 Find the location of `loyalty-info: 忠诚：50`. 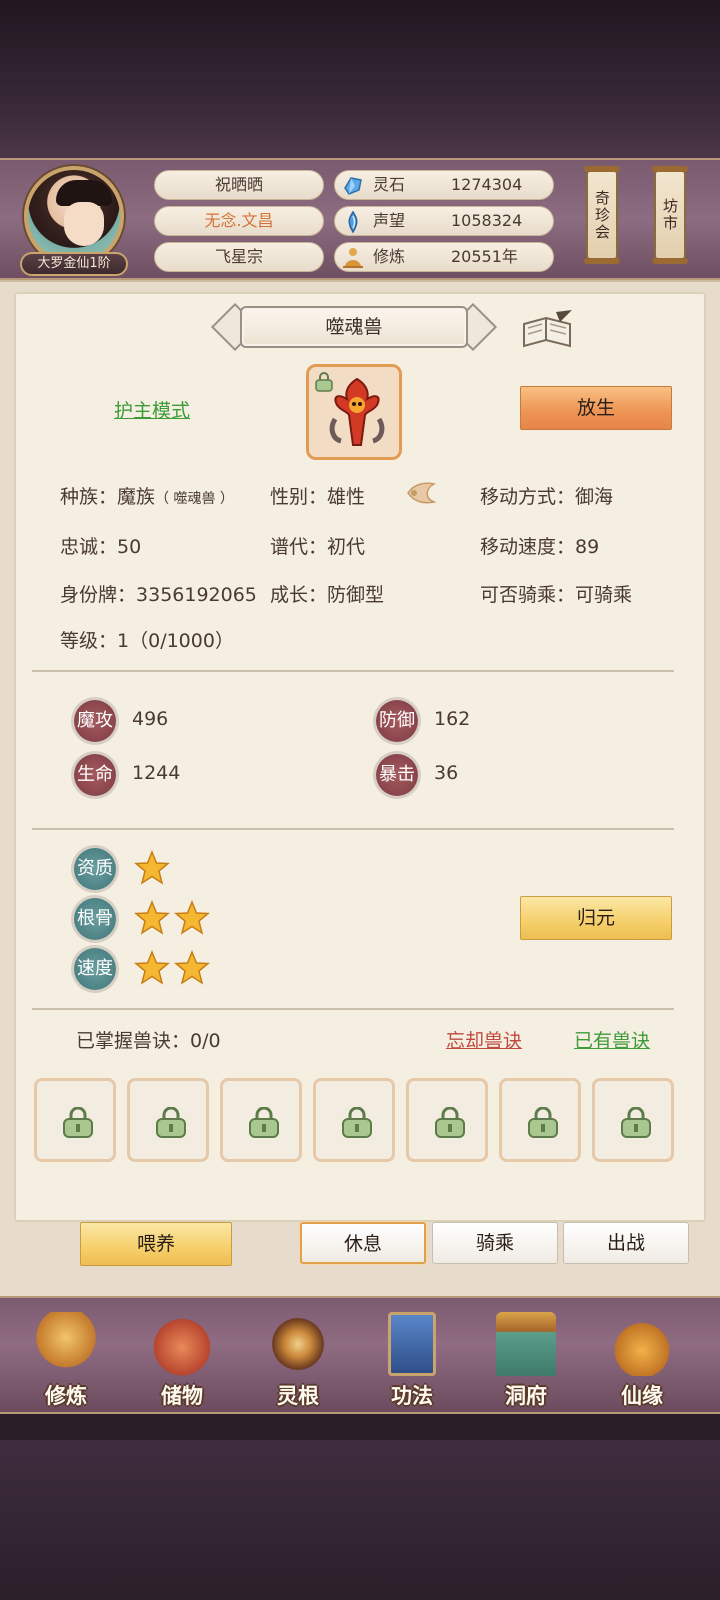

loyalty-info: 忠诚：50 is located at coordinates (101, 547).